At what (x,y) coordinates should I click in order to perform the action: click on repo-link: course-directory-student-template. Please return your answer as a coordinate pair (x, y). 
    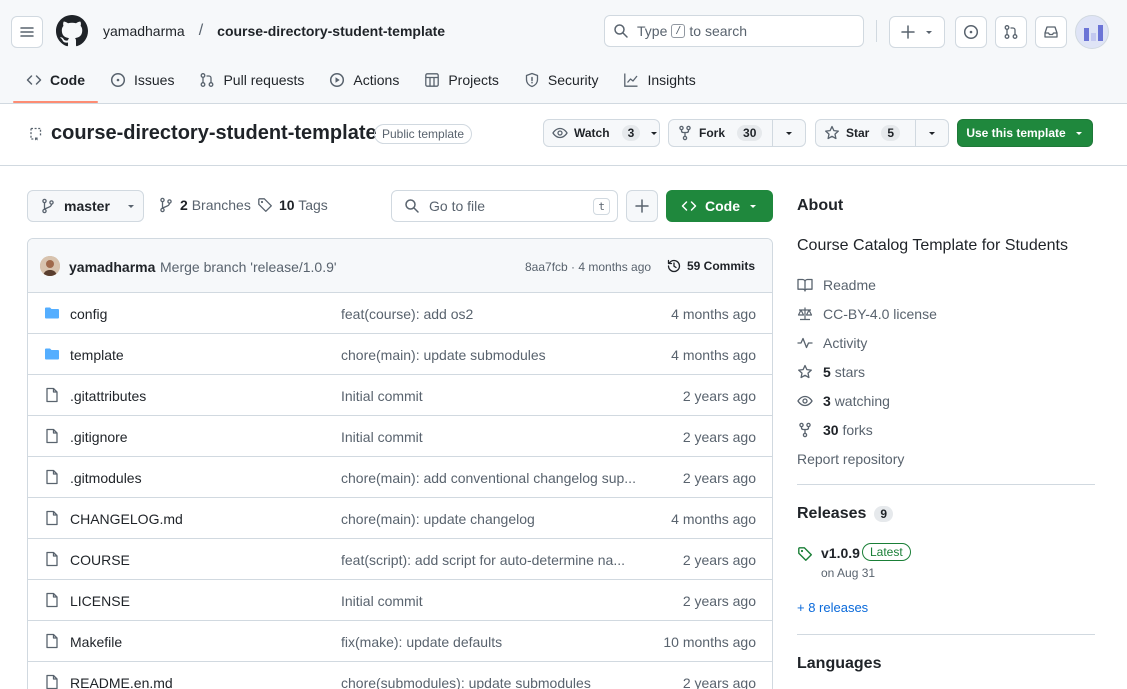
    Looking at the image, I should click on (331, 31).